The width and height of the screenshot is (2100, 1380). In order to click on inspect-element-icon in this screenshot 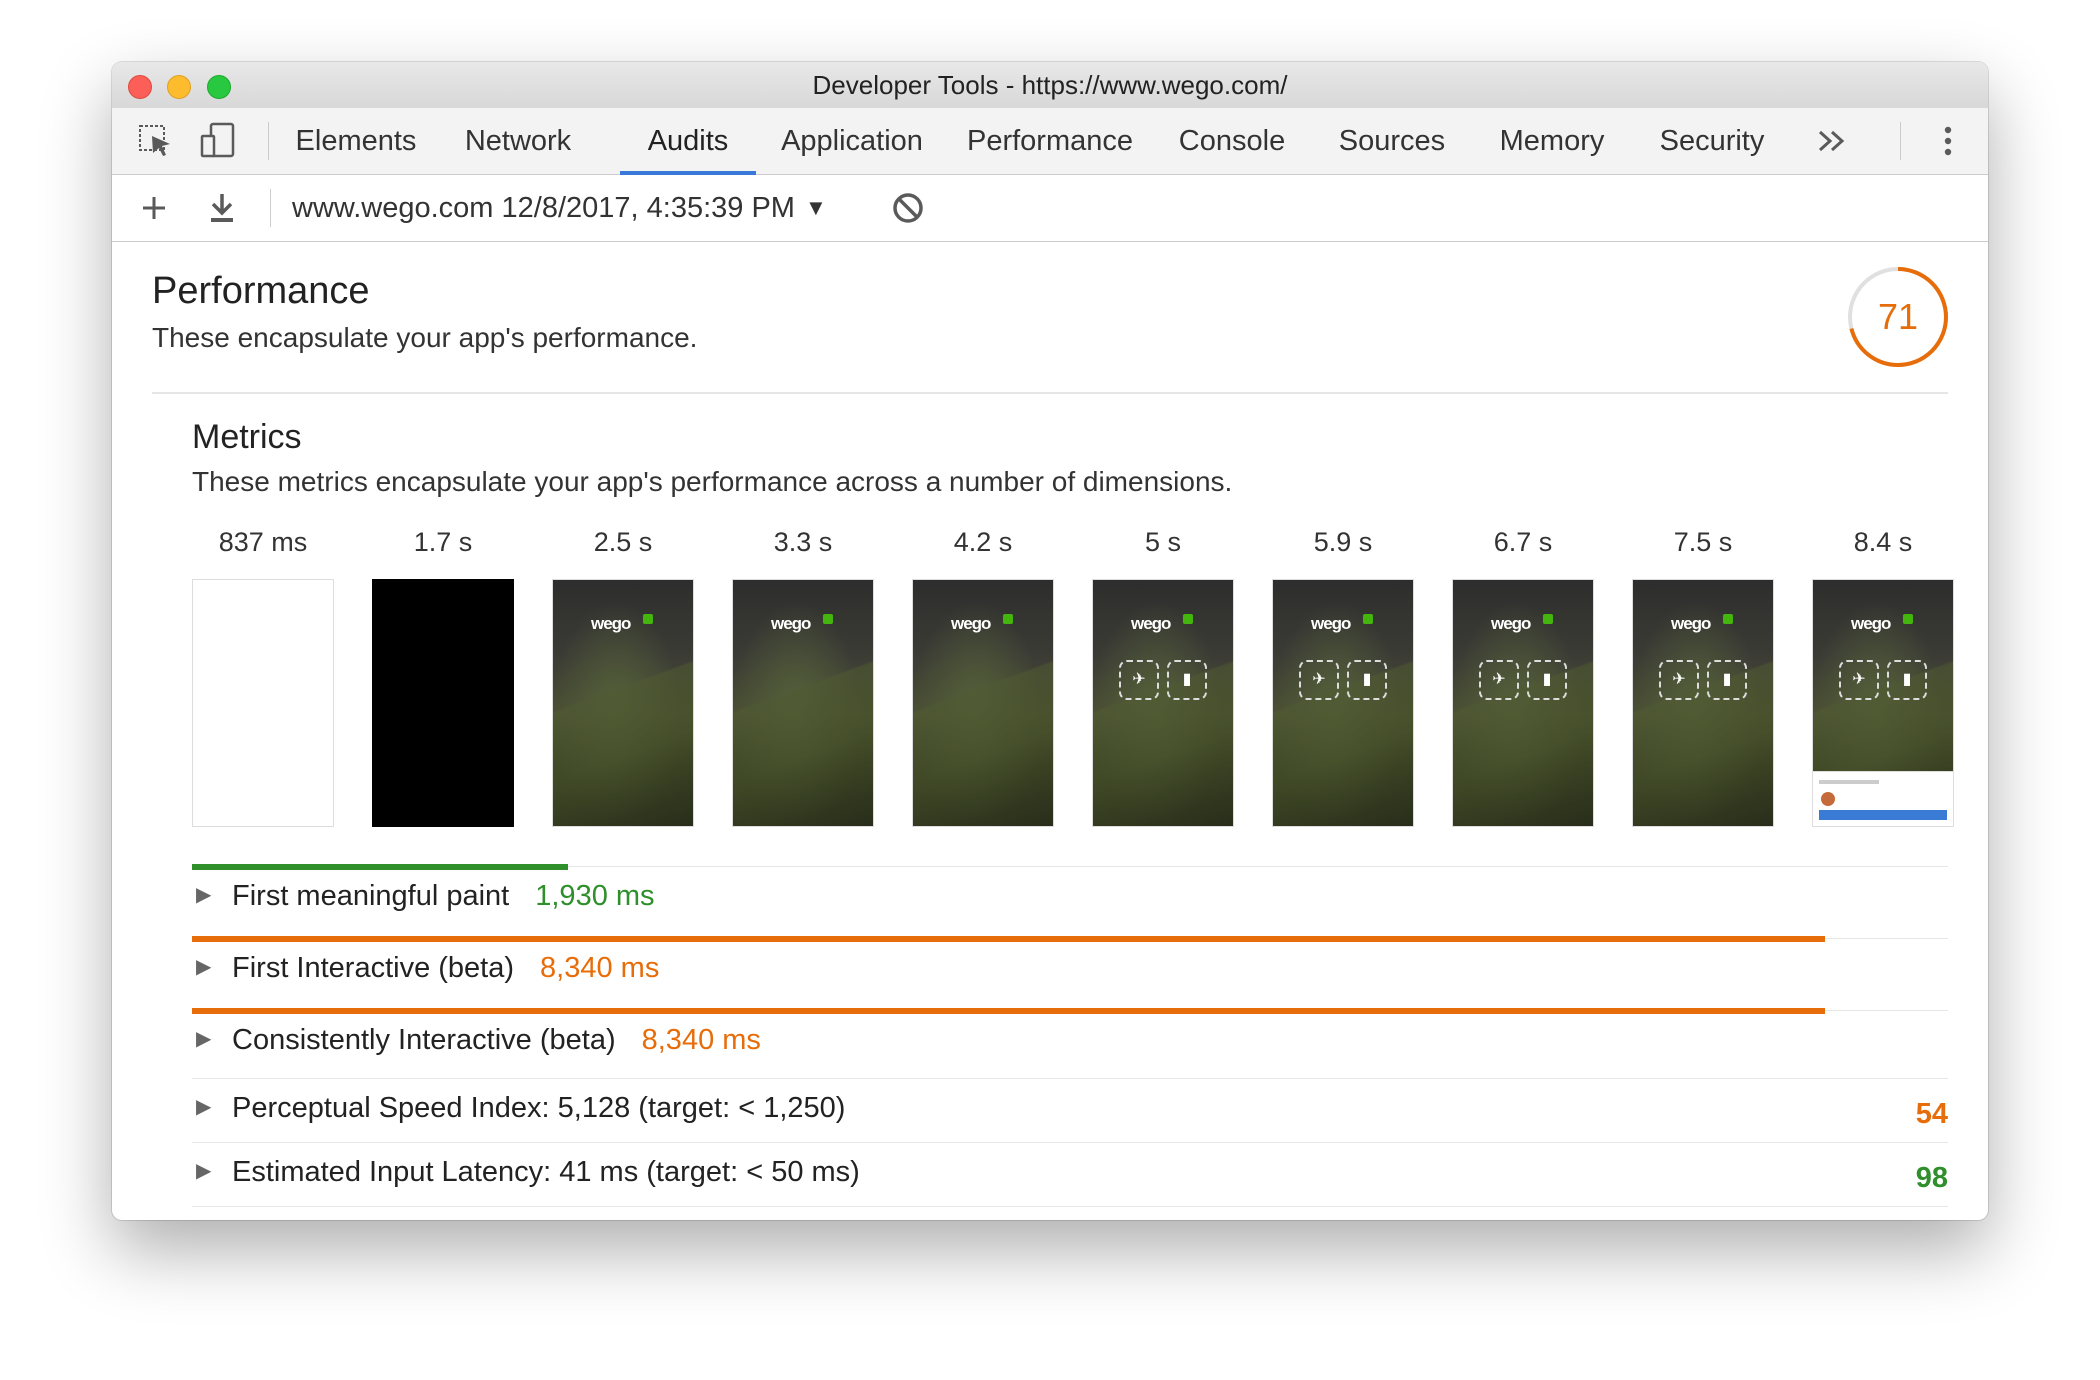, I will do `click(156, 141)`.